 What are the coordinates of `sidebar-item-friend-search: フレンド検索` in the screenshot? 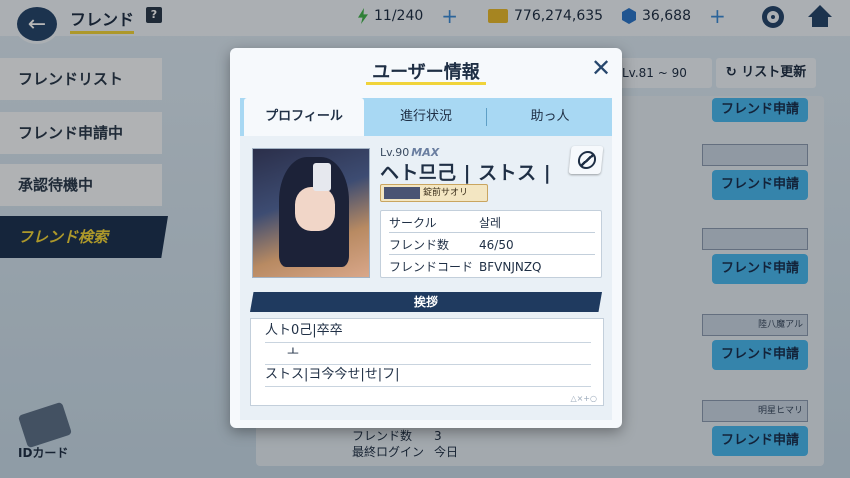 It's located at (84, 237).